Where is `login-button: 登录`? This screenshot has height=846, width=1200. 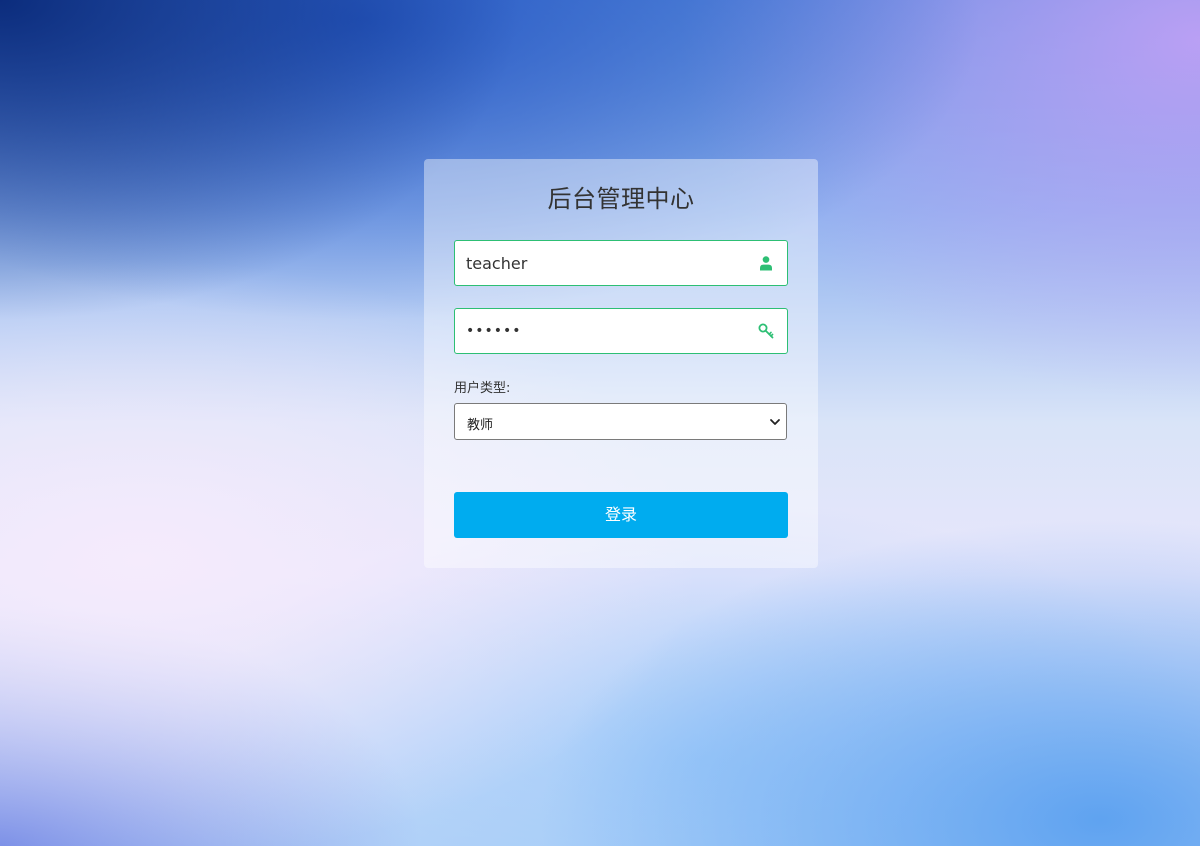
login-button: 登录 is located at coordinates (621, 515).